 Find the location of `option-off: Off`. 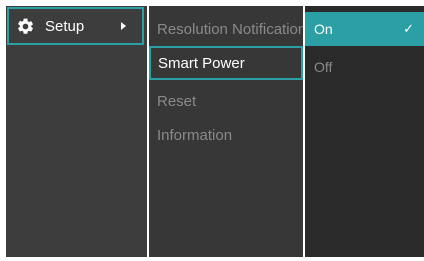

option-off: Off is located at coordinates (364, 67).